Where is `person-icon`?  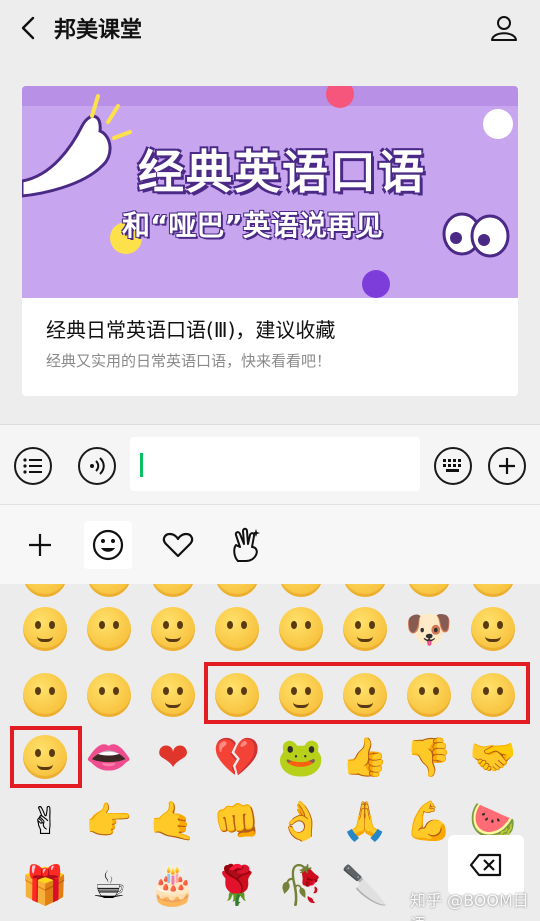 person-icon is located at coordinates (504, 28).